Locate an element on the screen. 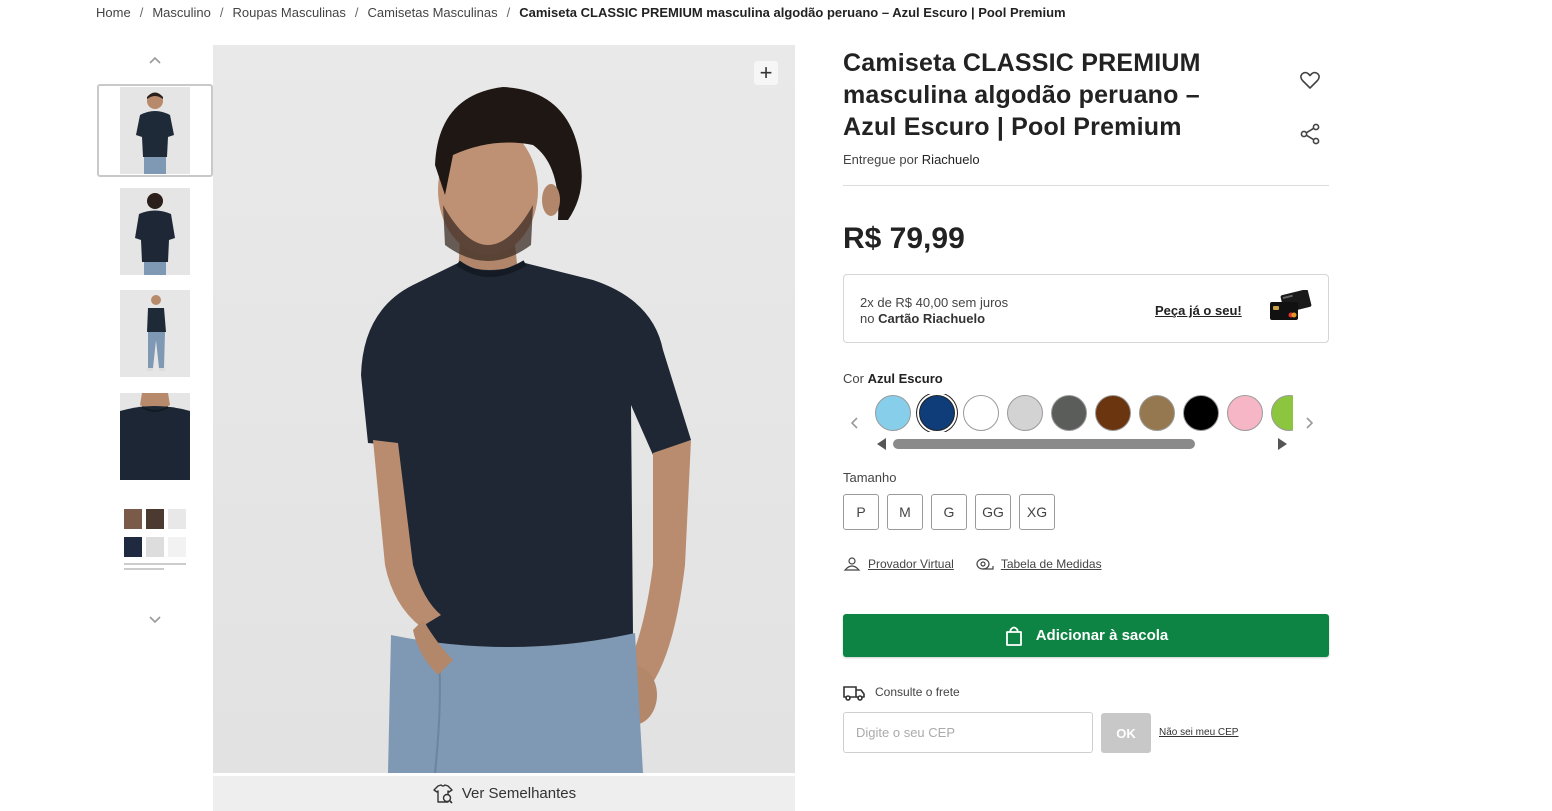 The width and height of the screenshot is (1552, 811). size-option-g: G is located at coordinates (949, 512).